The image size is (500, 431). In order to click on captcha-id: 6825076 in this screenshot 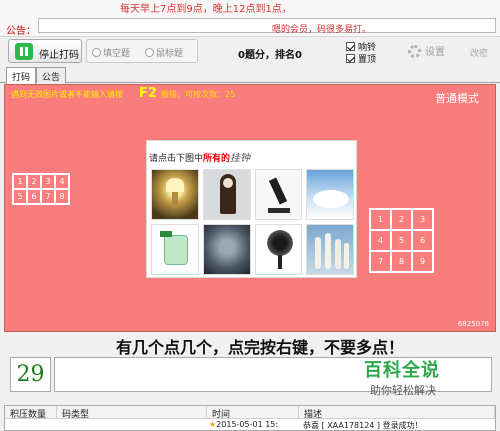, I will do `click(473, 324)`.